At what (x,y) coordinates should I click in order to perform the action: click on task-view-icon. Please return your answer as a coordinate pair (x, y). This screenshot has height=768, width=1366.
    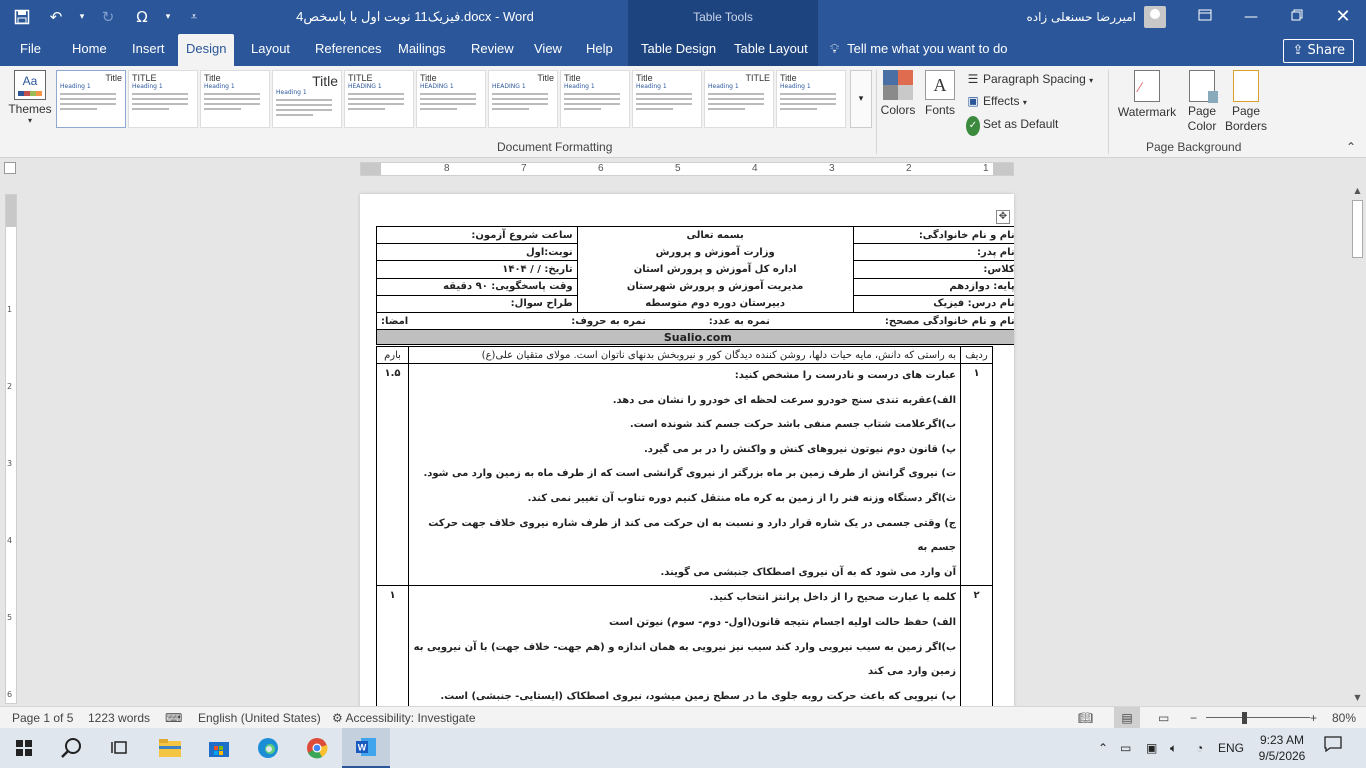
    Looking at the image, I should click on (120, 748).